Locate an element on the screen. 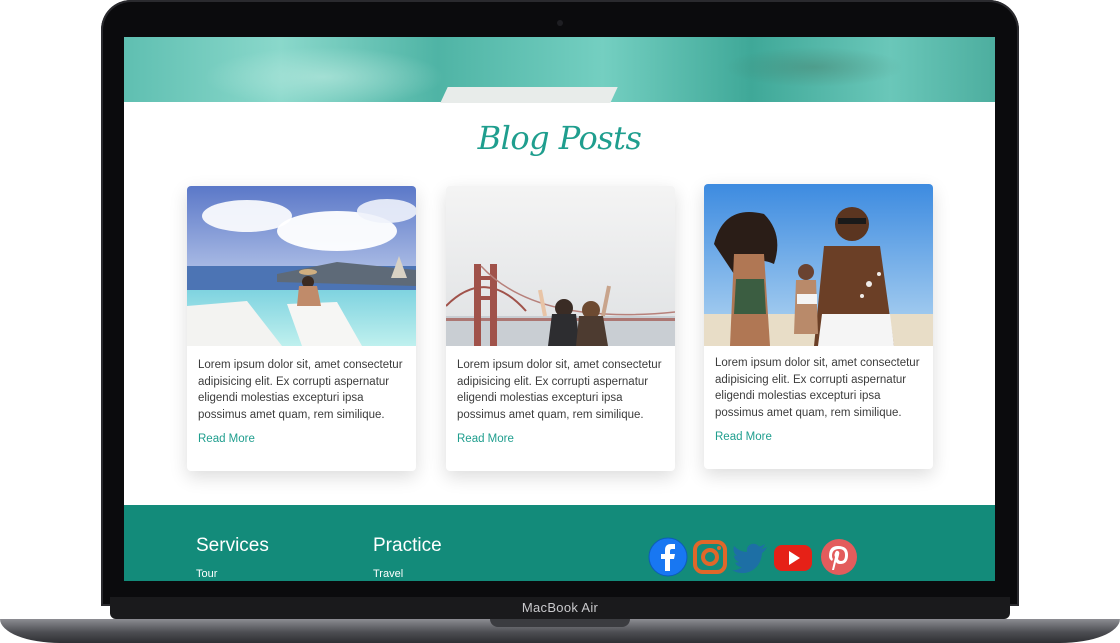 Image resolution: width=1120 pixels, height=643 pixels. hero-lounger-shape is located at coordinates (529, 95).